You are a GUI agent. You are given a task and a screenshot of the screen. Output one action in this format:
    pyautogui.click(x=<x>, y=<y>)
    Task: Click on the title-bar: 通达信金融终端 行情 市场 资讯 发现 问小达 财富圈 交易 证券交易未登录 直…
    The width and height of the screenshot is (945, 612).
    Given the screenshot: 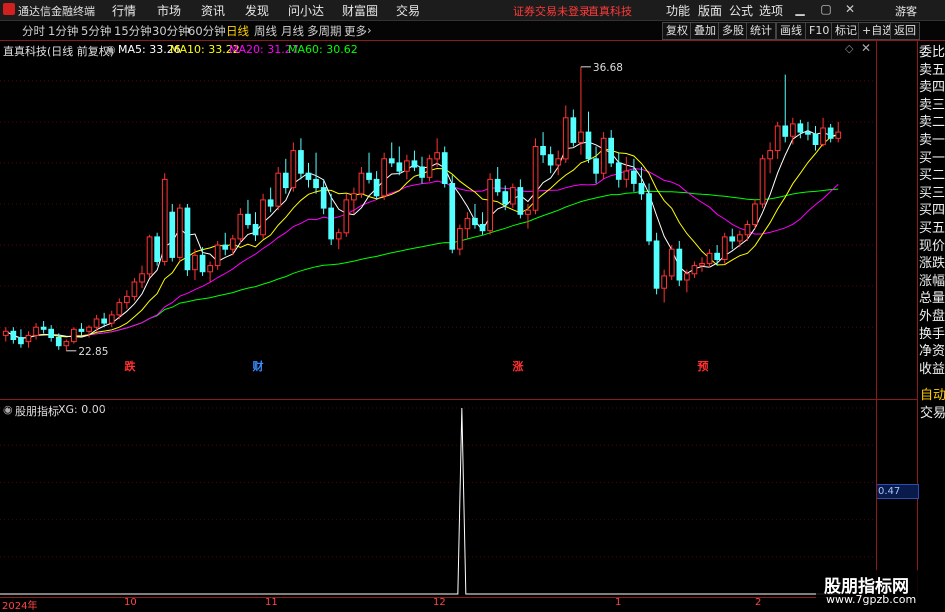 What is the action you would take?
    pyautogui.click(x=472, y=10)
    